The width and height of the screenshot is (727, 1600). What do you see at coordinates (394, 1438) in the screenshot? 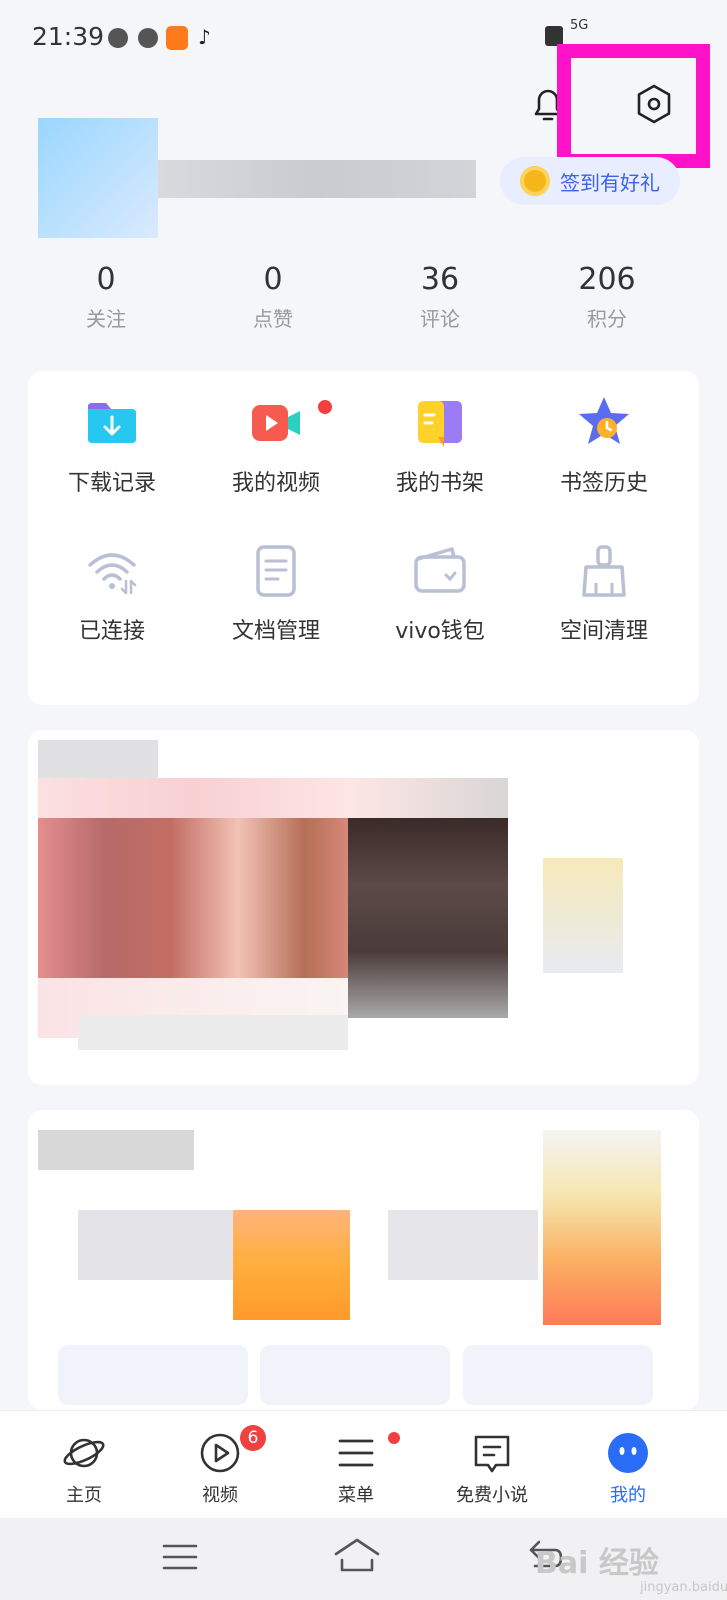
I see `menu-dot` at bounding box center [394, 1438].